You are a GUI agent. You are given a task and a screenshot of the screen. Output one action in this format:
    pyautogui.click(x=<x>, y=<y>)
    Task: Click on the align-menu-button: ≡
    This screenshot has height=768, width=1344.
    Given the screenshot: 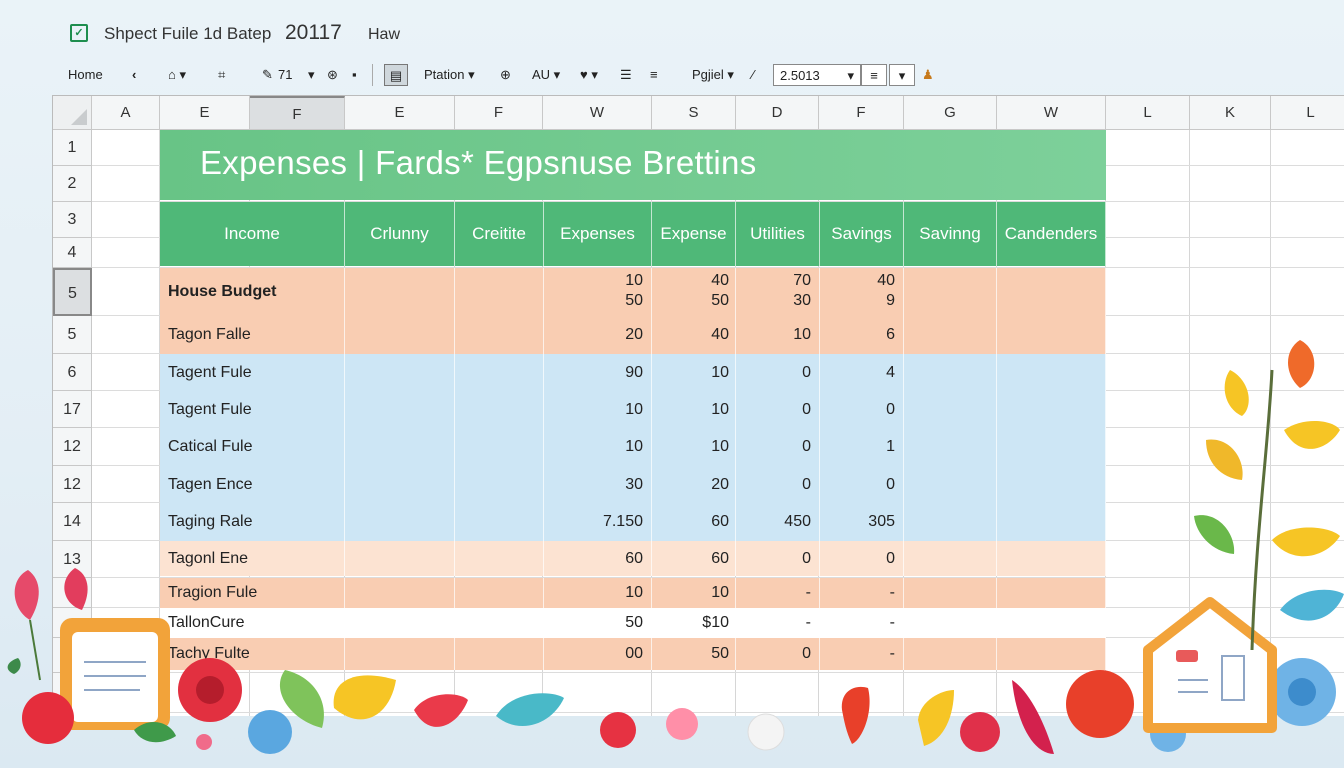 What is the action you would take?
    pyautogui.click(x=874, y=75)
    